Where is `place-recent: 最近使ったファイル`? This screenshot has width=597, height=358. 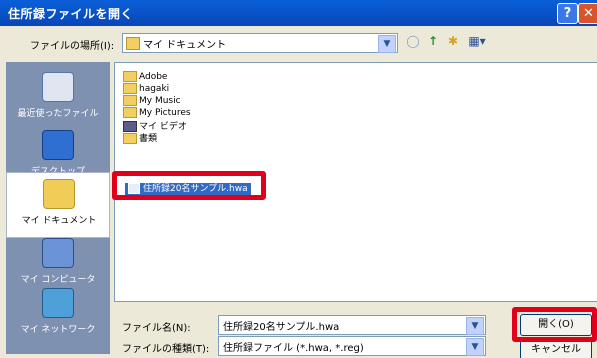 place-recent: 最近使ったファイル is located at coordinates (58, 99).